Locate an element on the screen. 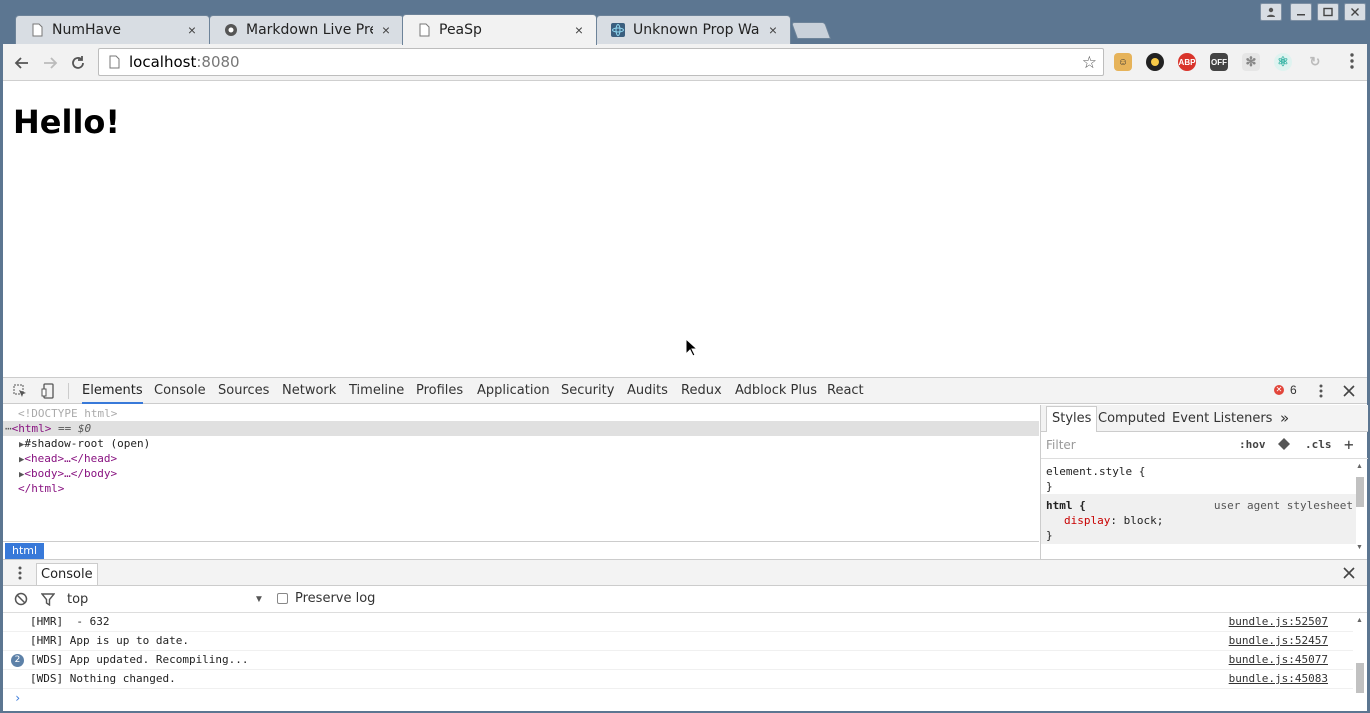 Image resolution: width=1370 pixels, height=713 pixels. message-source-link: bundle.js:45083 is located at coordinates (1278, 679).